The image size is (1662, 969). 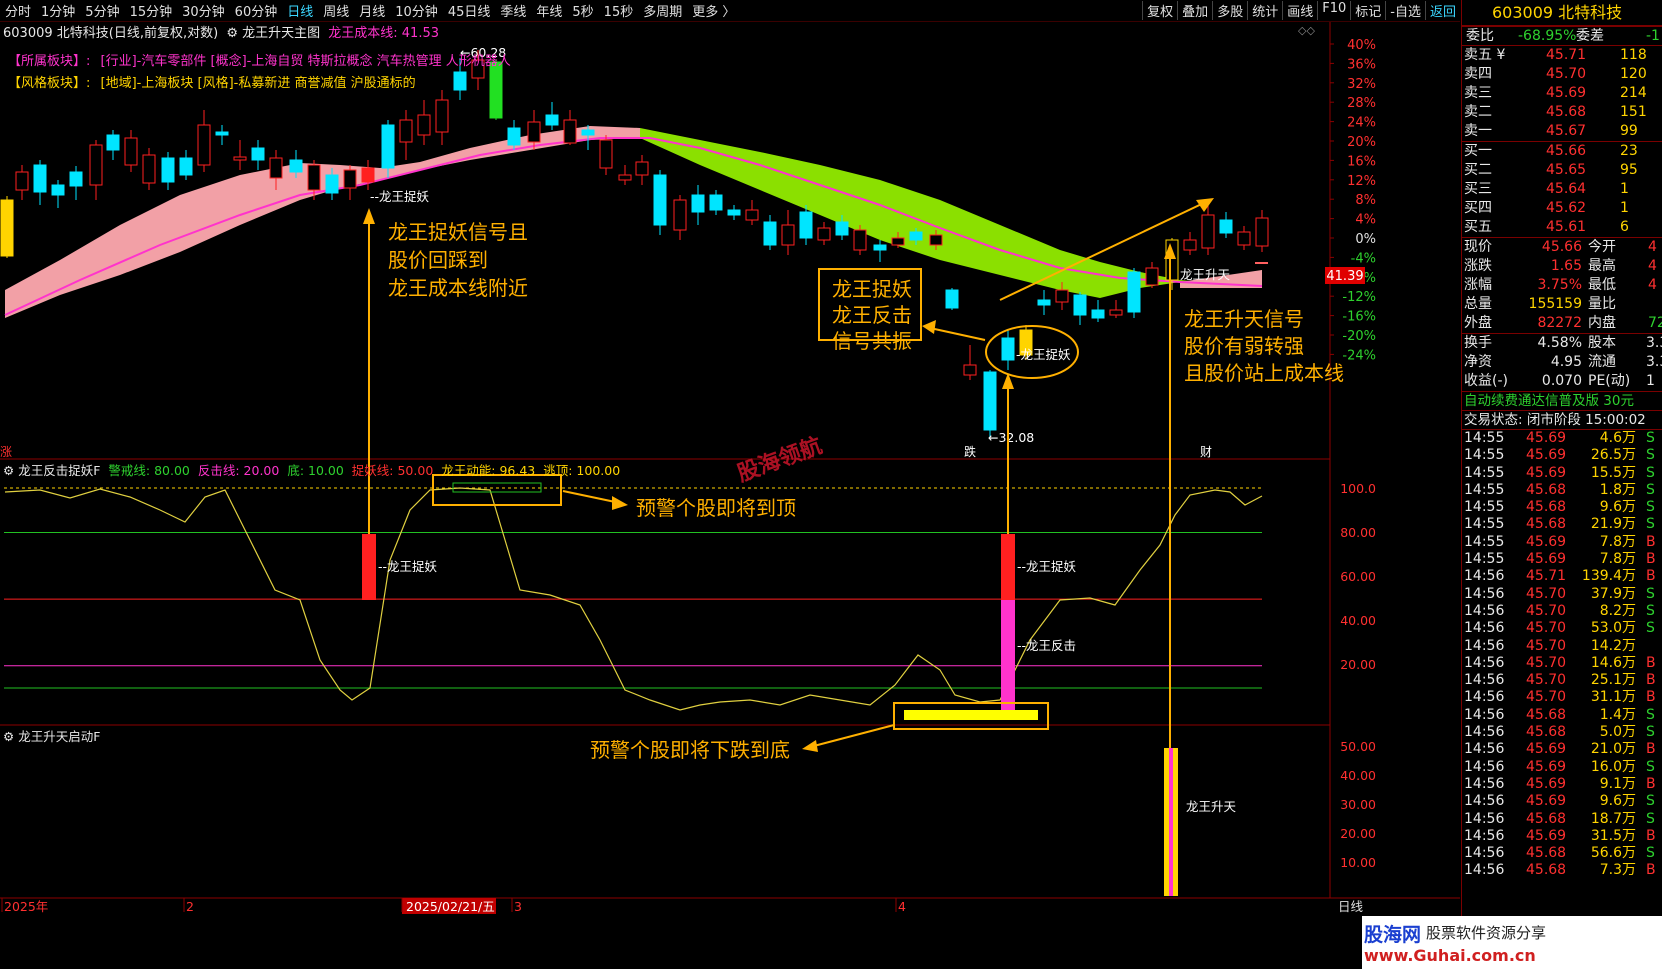 What do you see at coordinates (582, 10) in the screenshot?
I see `timeframe-tab: 5秒` at bounding box center [582, 10].